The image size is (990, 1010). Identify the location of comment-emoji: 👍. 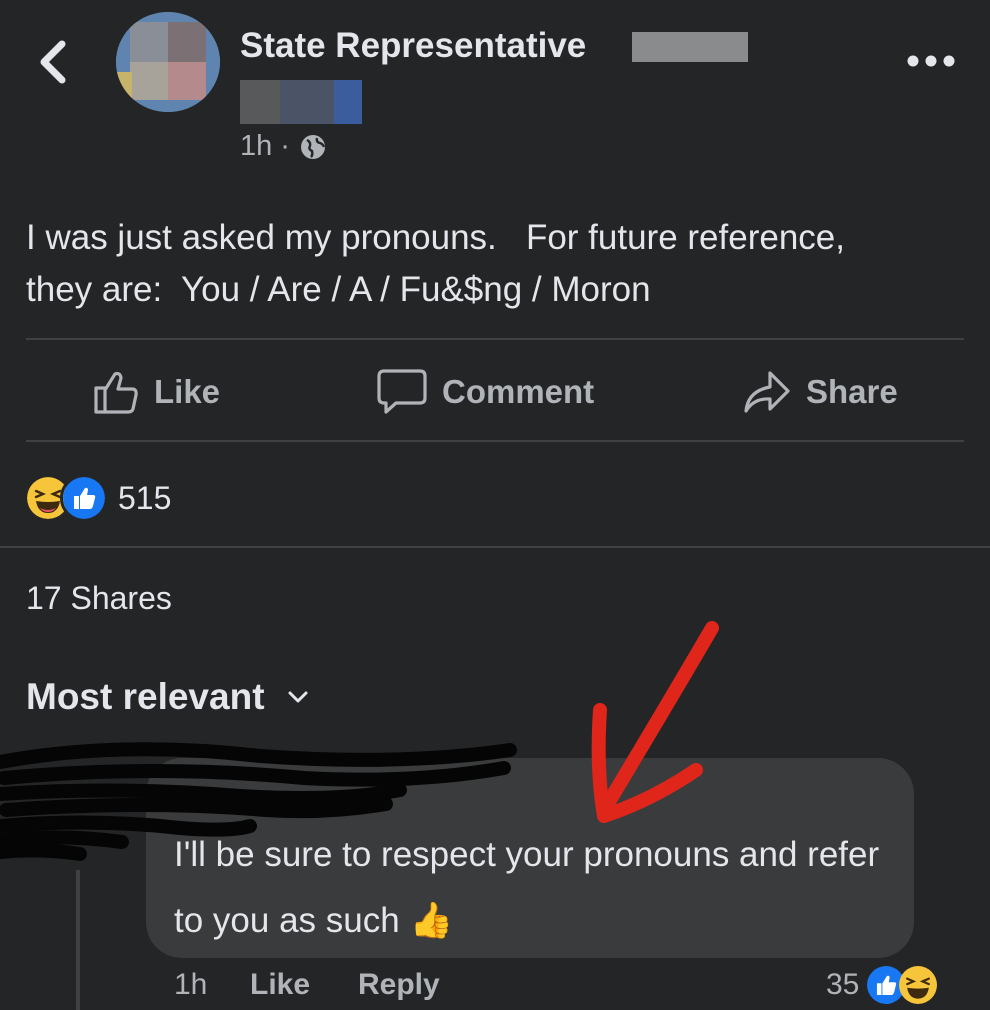
(431, 920).